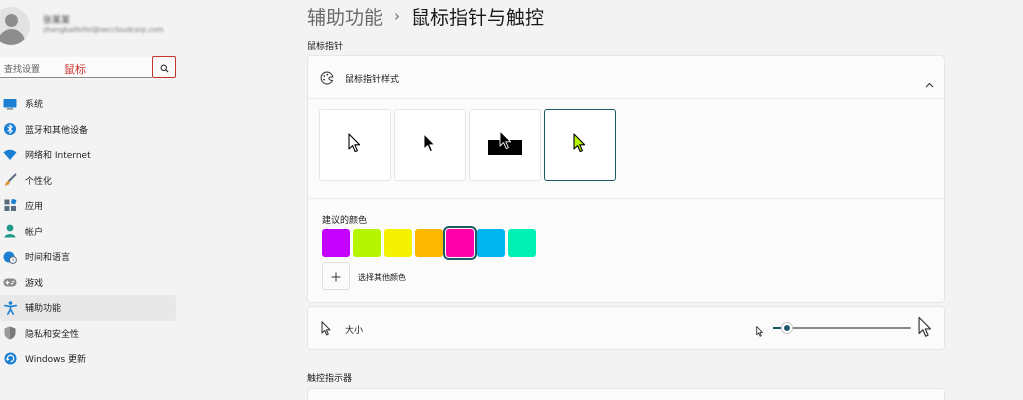 This screenshot has width=1023, height=400. Describe the element at coordinates (34, 283) in the screenshot. I see `sidebar-item-label: 游戏` at that location.